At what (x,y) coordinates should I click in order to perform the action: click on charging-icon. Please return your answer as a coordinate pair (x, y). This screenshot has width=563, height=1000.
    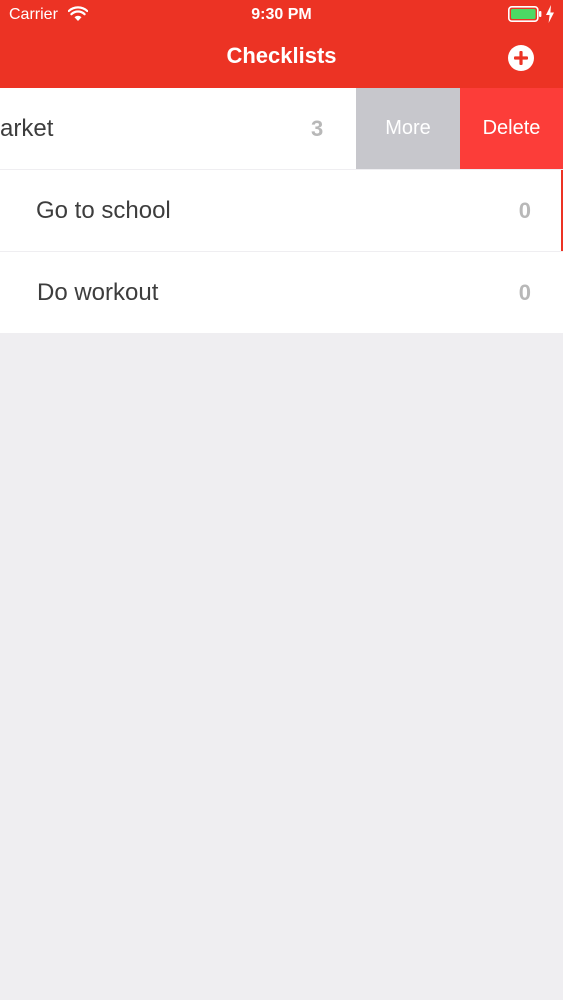
    Looking at the image, I should click on (550, 14).